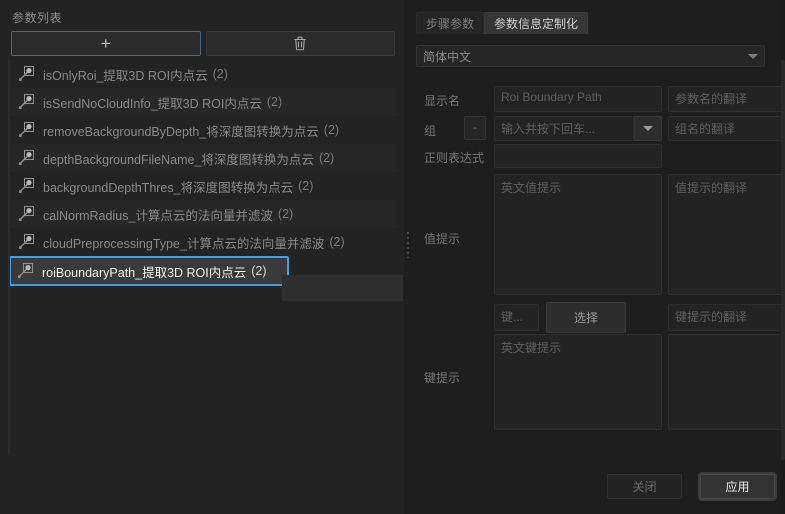 The width and height of the screenshot is (785, 514). What do you see at coordinates (590, 56) in the screenshot?
I see `language-select: 简体中文` at bounding box center [590, 56].